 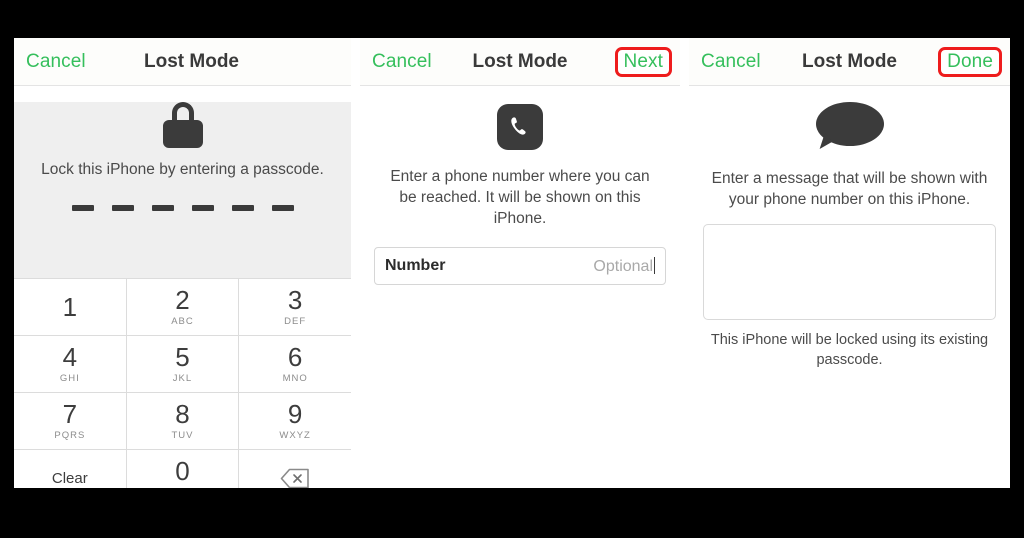 I want to click on speech-bubble-icon, so click(x=850, y=127).